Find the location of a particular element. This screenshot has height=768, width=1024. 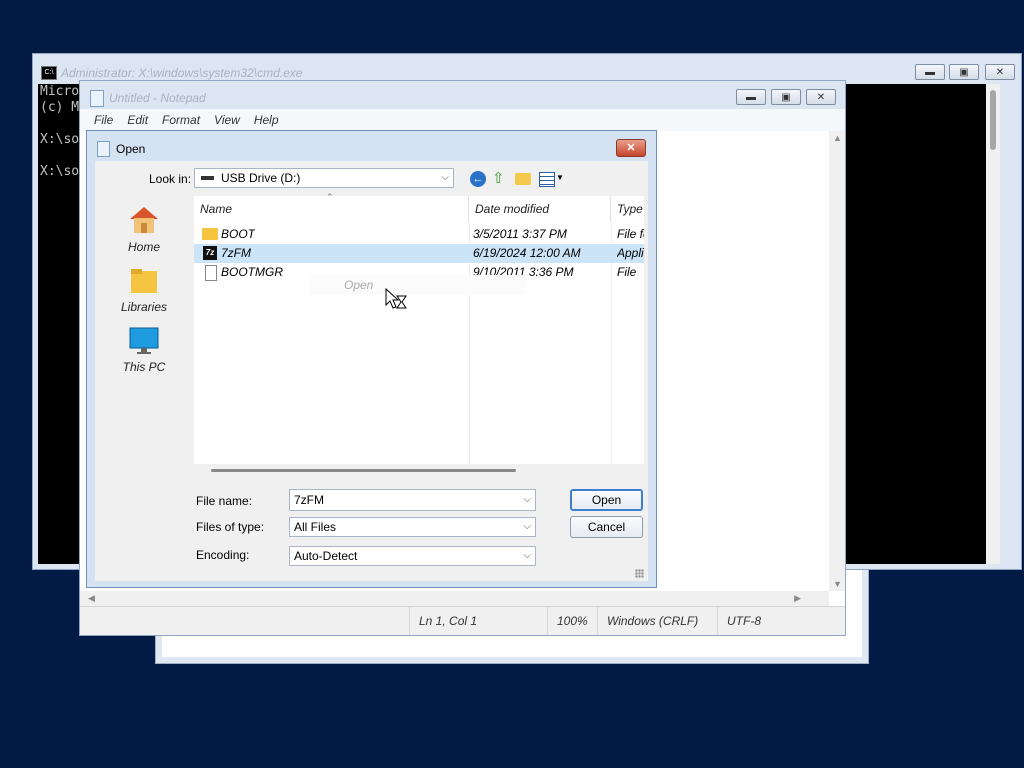

scrollbar is located at coordinates (993, 324).